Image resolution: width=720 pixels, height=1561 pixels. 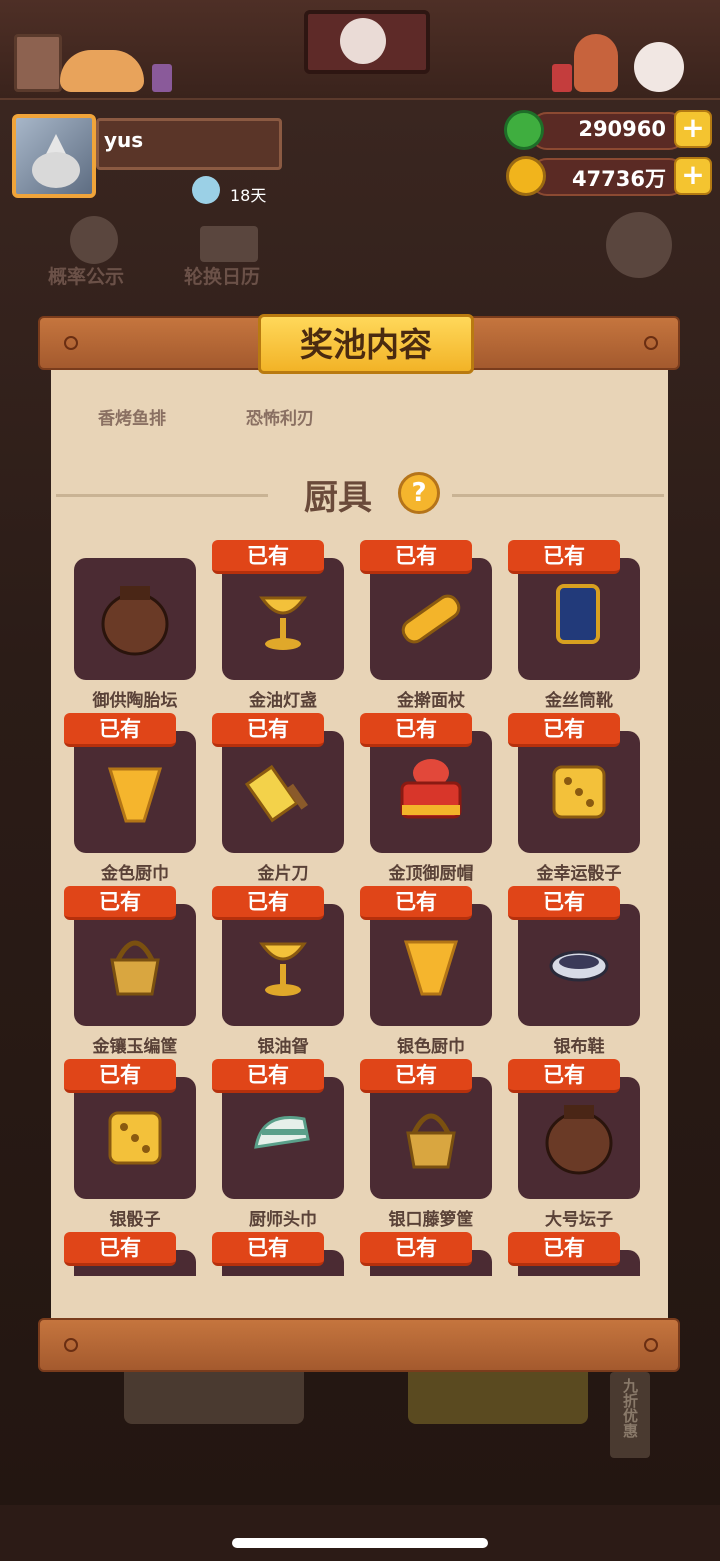 What do you see at coordinates (283, 701) in the screenshot?
I see `item-name: 金油灯盏` at bounding box center [283, 701].